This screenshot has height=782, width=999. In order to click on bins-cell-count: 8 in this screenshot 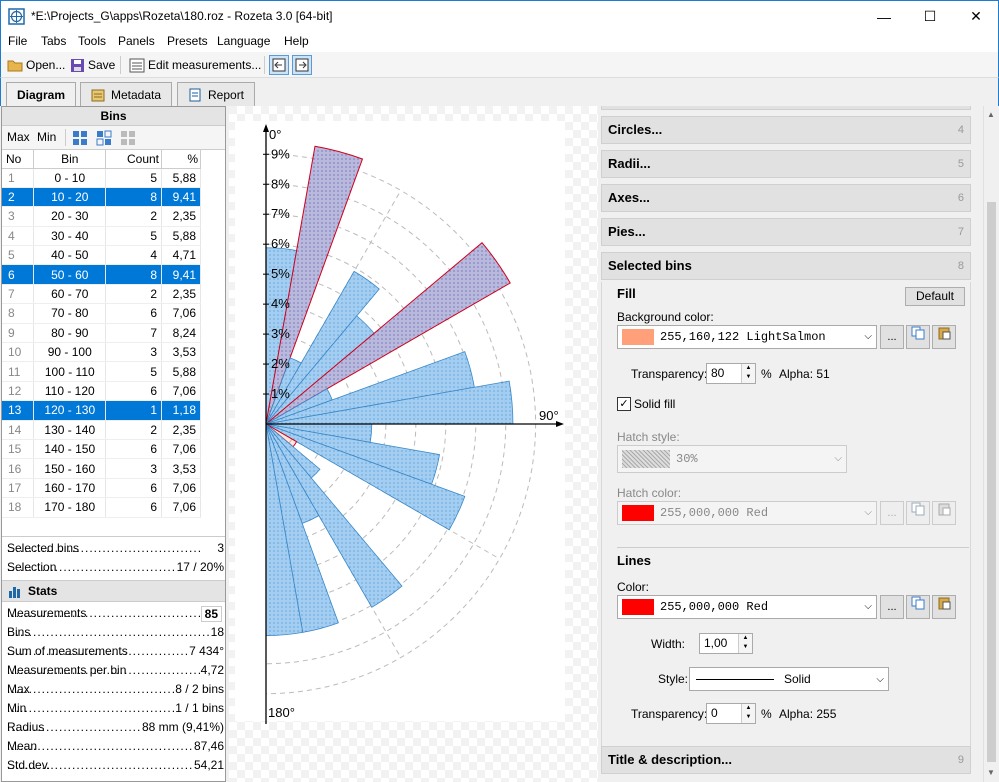, I will do `click(134, 197)`.